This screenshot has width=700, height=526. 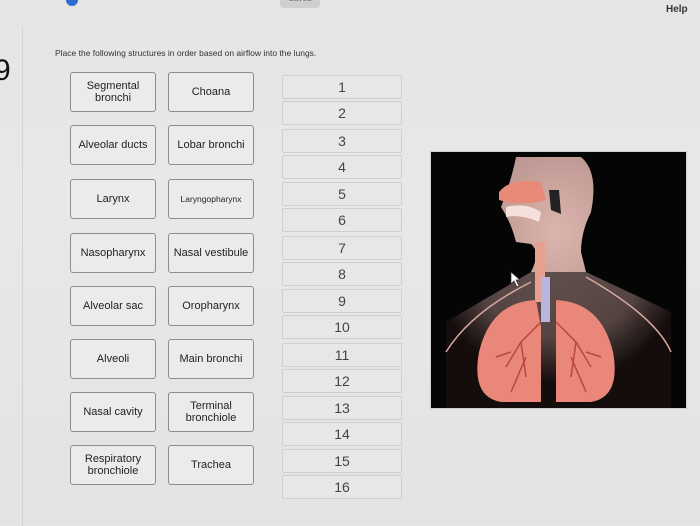 What do you see at coordinates (211, 359) in the screenshot?
I see `draggable-item: Main bronchi` at bounding box center [211, 359].